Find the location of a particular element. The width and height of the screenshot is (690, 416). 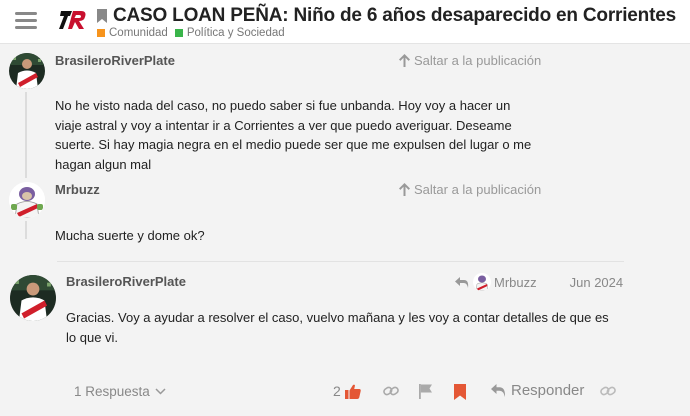

post-username: Mrbuzz is located at coordinates (77, 189).